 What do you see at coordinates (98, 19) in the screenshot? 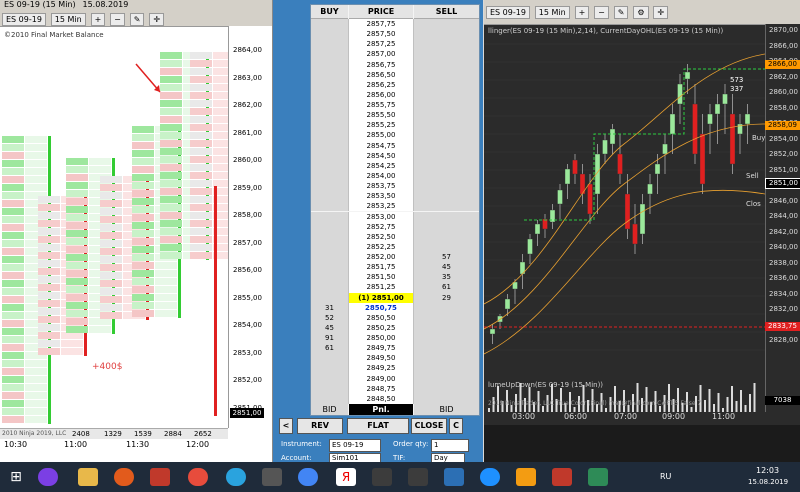
I see `zoom-in-icon: +` at bounding box center [98, 19].